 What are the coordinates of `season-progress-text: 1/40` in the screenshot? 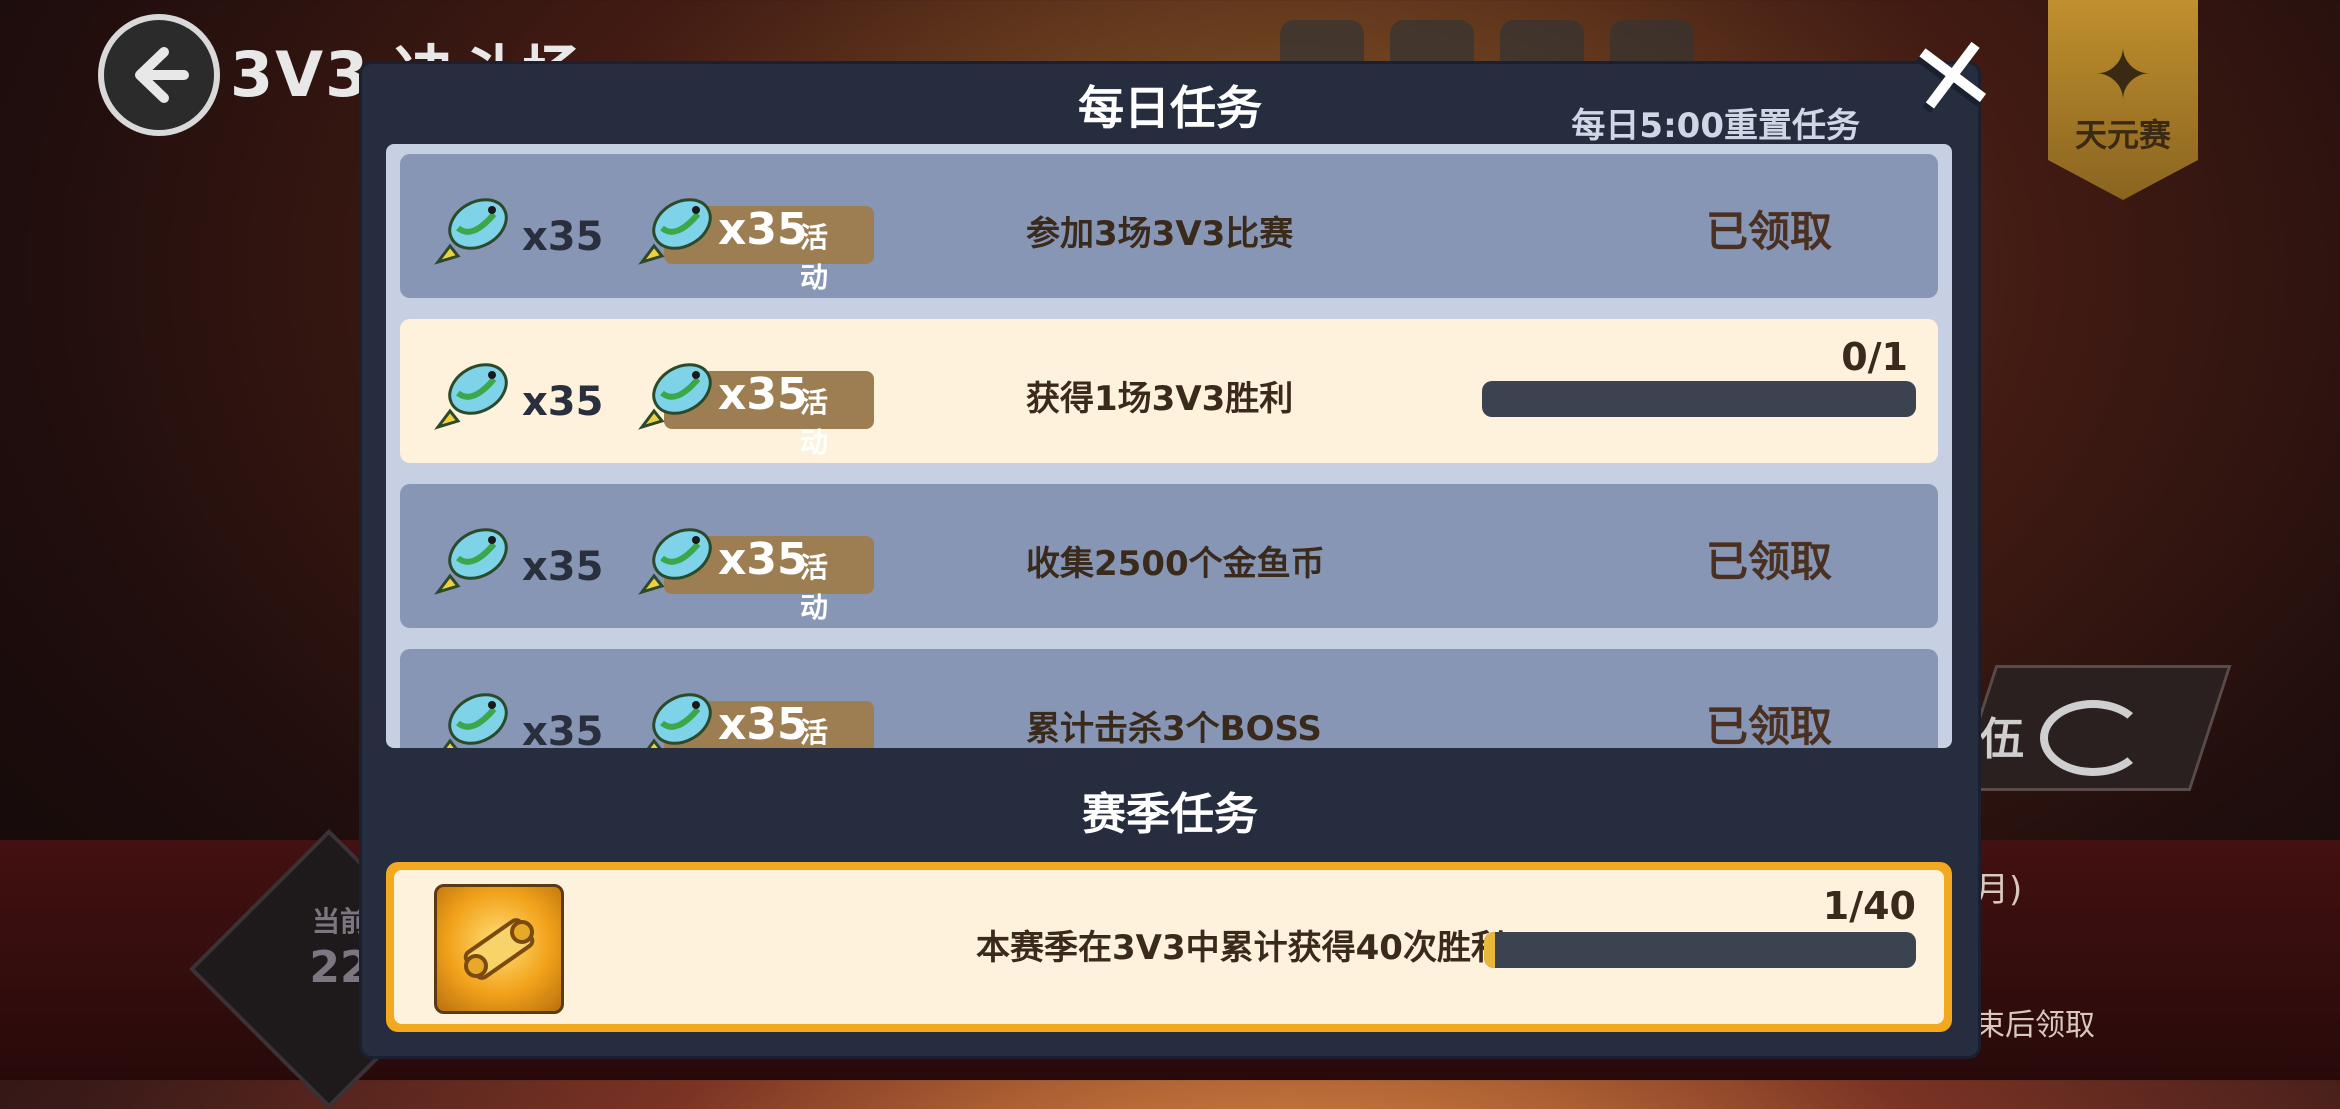 It's located at (1869, 906).